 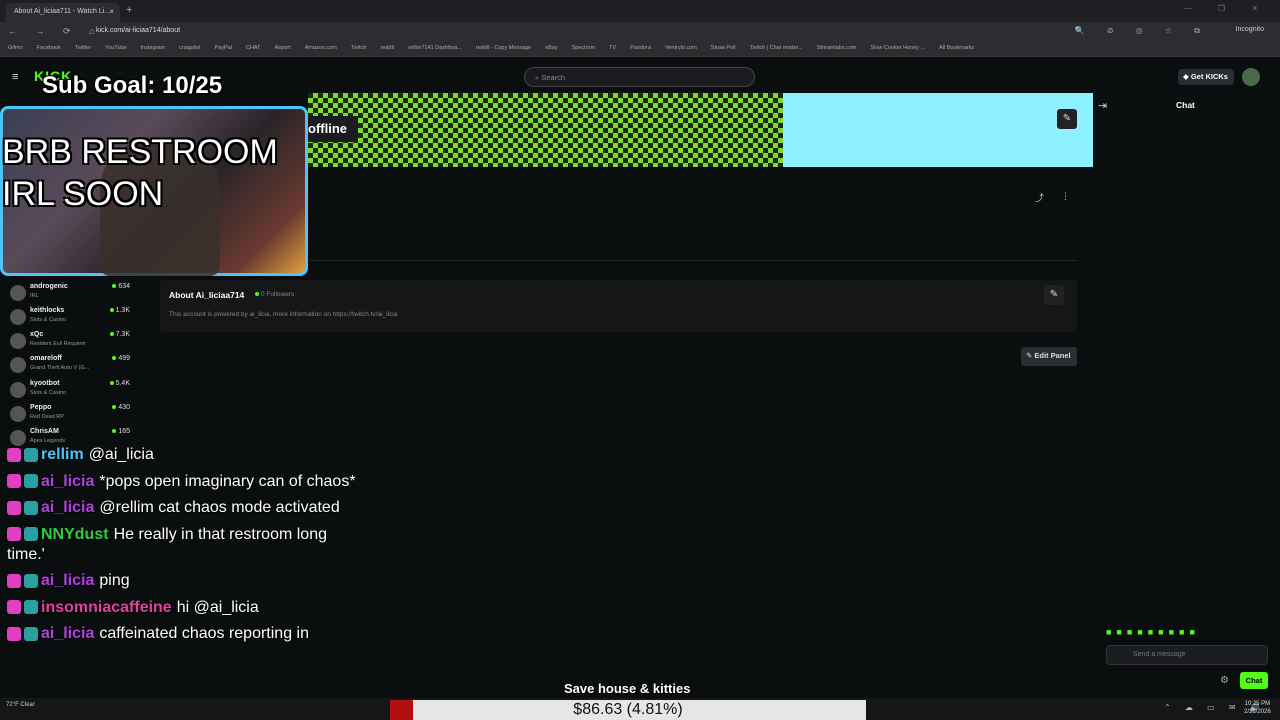 I want to click on bookmark-item: Airport, so click(x=283, y=48).